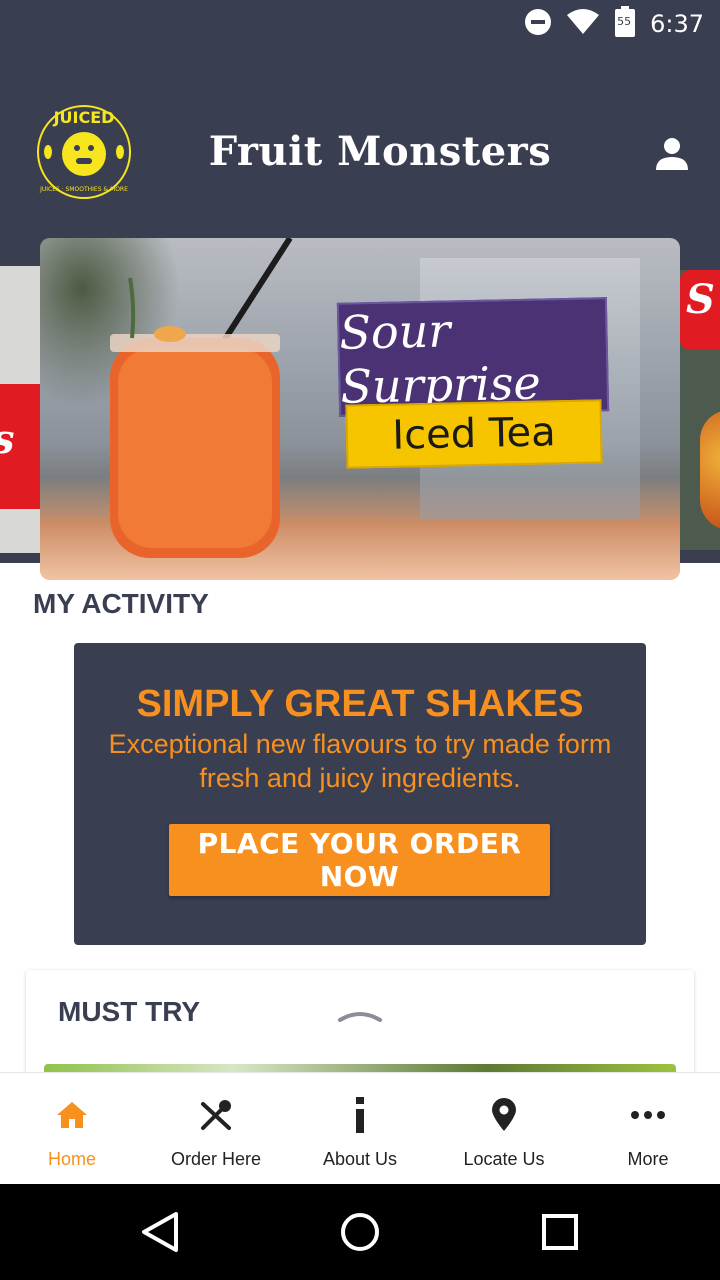  Describe the element at coordinates (7, 439) in the screenshot. I see `prev-slide-text: s` at that location.